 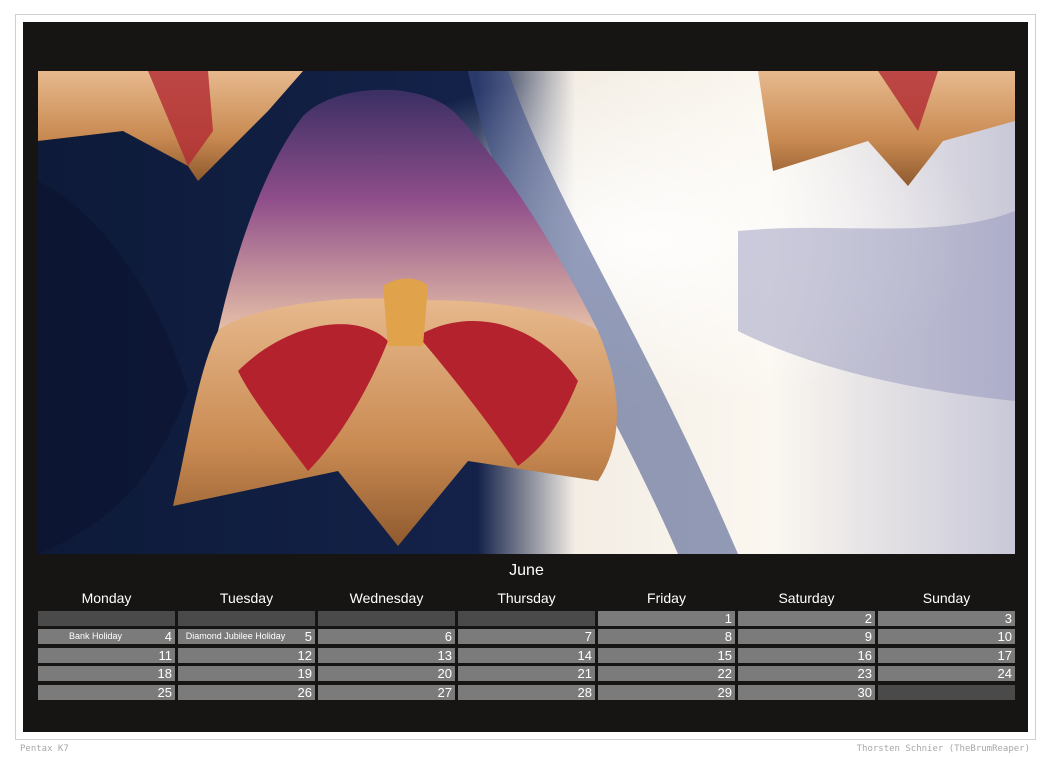 I want to click on day-number: 30, so click(x=864, y=692).